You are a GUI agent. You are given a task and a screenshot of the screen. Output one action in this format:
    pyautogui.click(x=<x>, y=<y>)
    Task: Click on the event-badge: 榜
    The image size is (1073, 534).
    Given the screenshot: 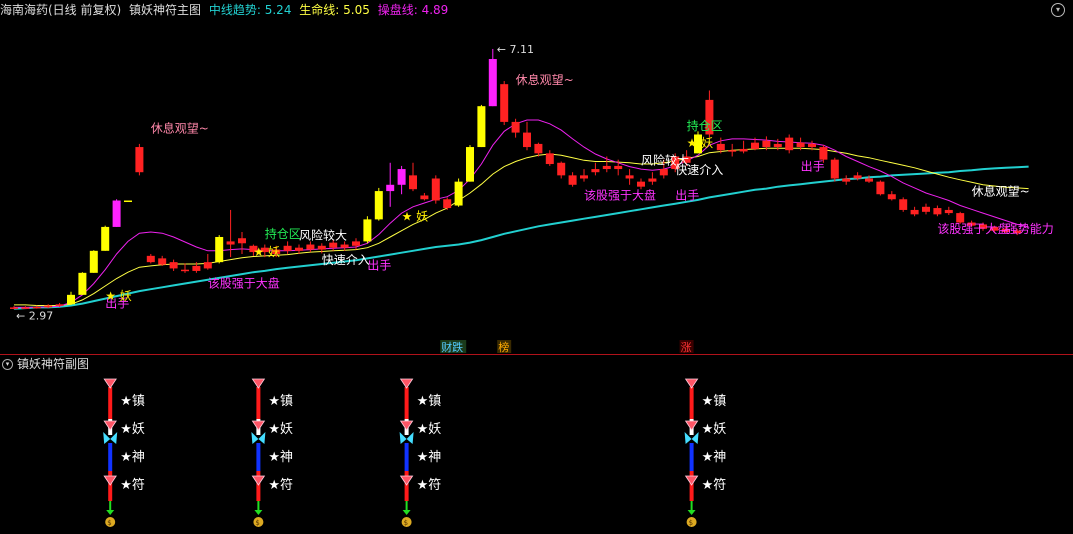 What is the action you would take?
    pyautogui.click(x=504, y=347)
    